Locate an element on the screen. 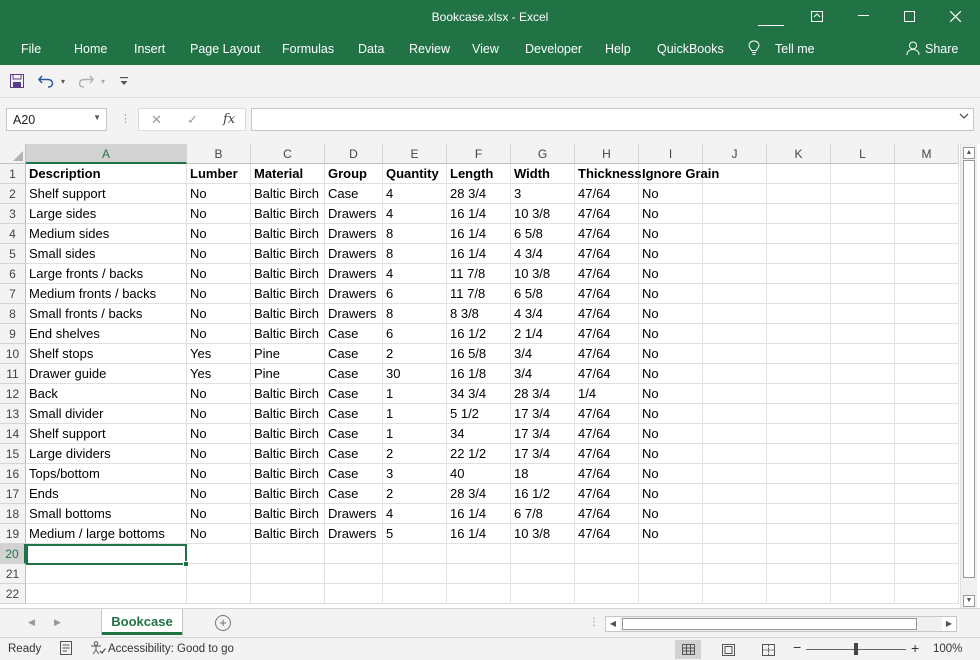 Image resolution: width=980 pixels, height=660 pixels. cell-a12: Back is located at coordinates (106, 394).